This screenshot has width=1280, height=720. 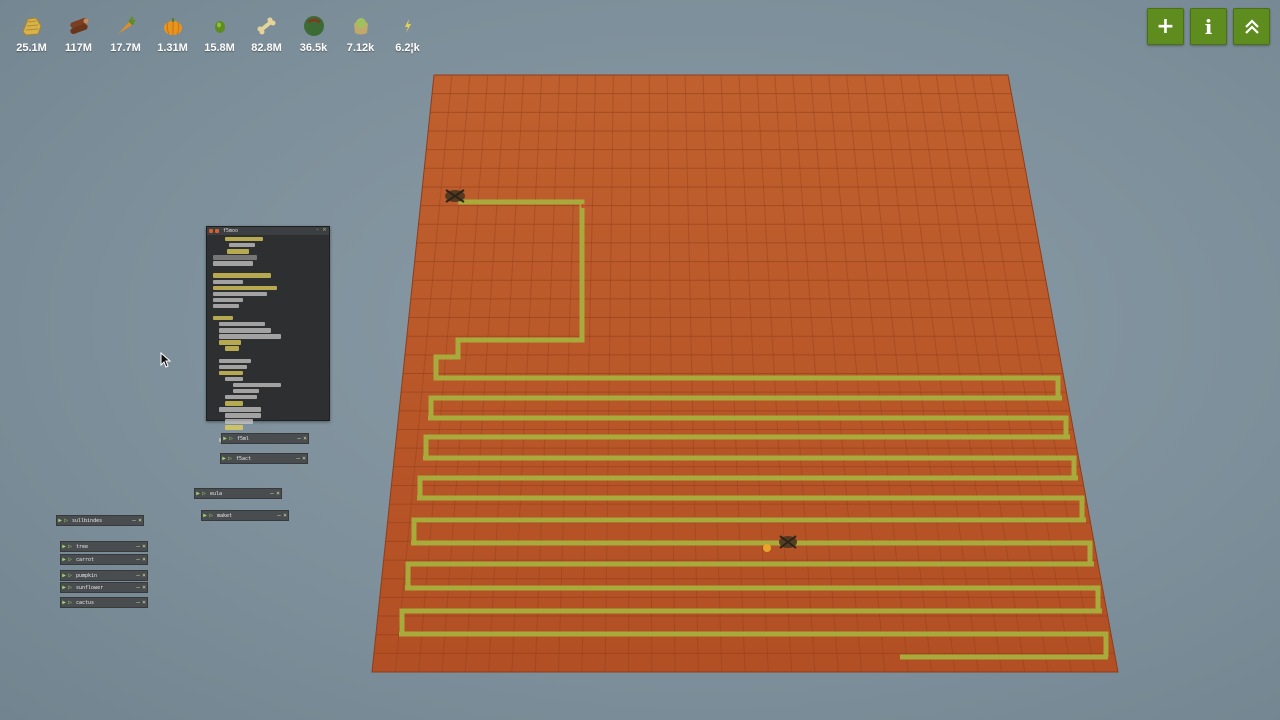 I want to click on code-editor-window: f5moo – ×, so click(x=268, y=334).